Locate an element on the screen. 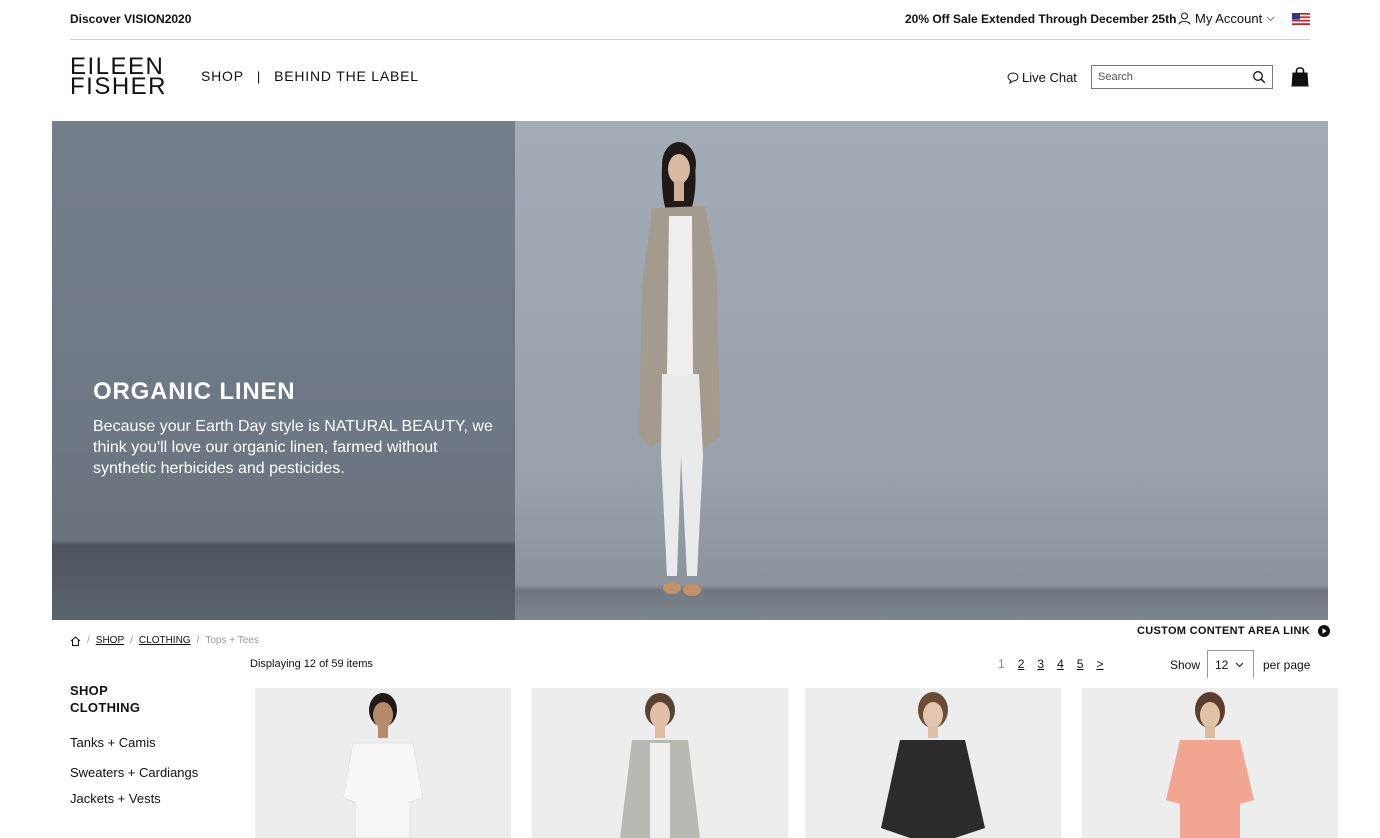  chat-bubble-icon is located at coordinates (1013, 77).